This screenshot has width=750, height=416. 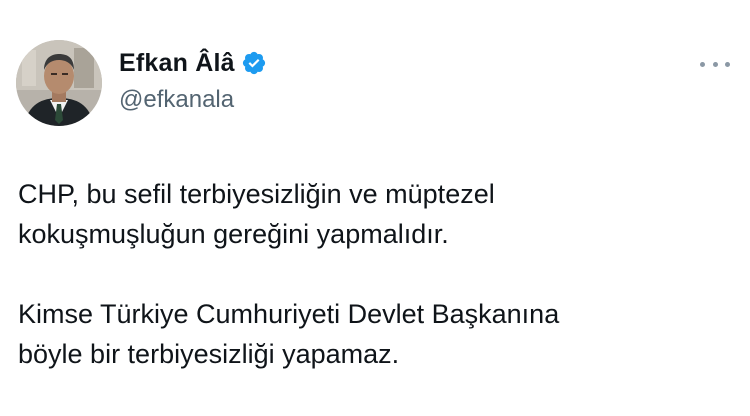 What do you see at coordinates (254, 63) in the screenshot?
I see `verified-badge-icon` at bounding box center [254, 63].